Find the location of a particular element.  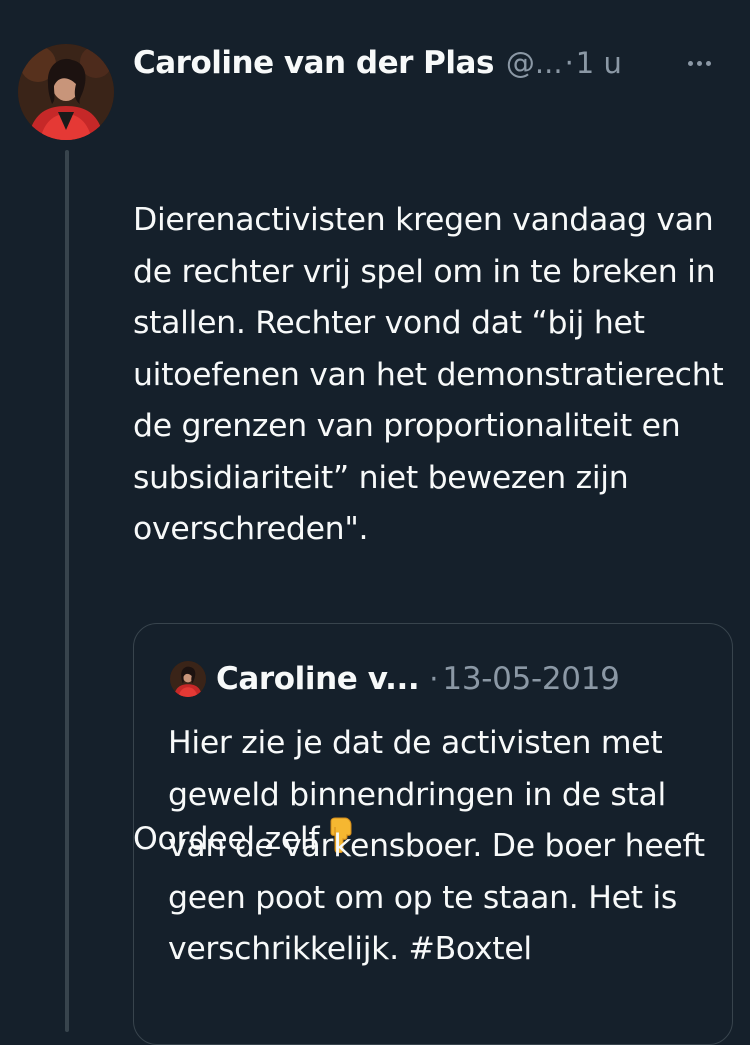

author-name: Caroline van der Plas is located at coordinates (313, 63).